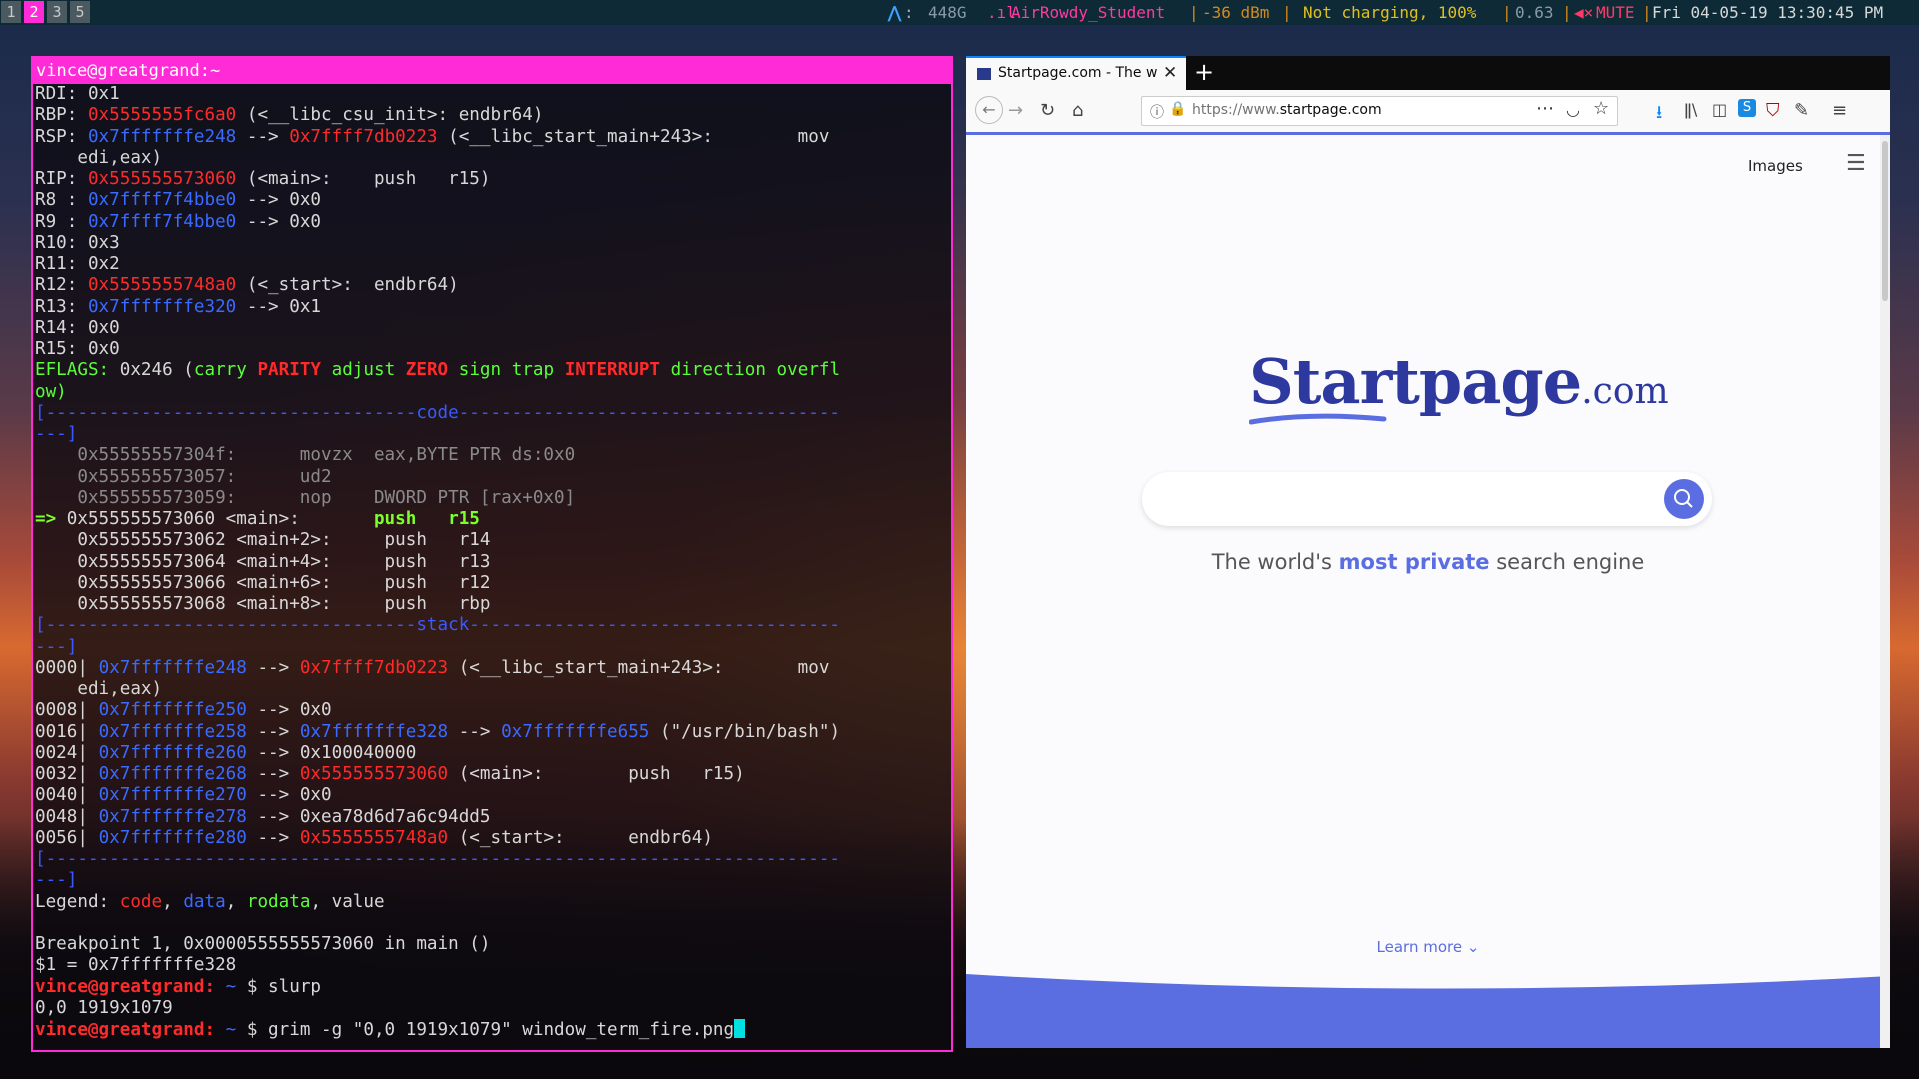 The height and width of the screenshot is (1079, 1919). Describe the element at coordinates (1545, 108) in the screenshot. I see `page-actions-icon: ⋯` at that location.